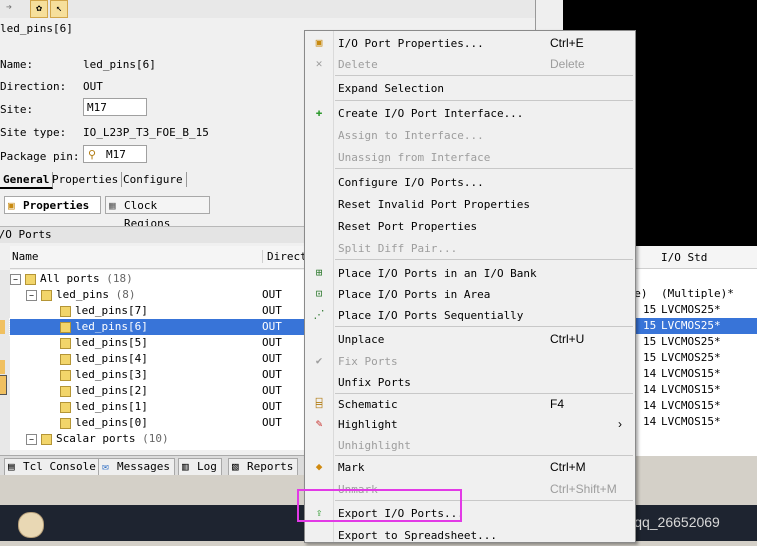  I want to click on table-row: led_pins[1] OUT, so click(157, 407).